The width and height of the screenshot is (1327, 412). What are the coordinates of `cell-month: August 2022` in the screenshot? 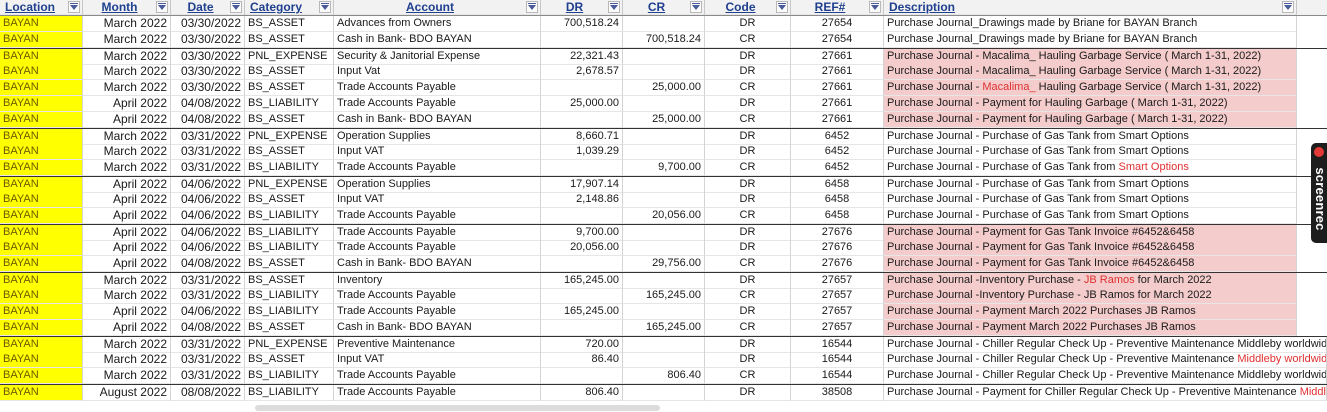 It's located at (127, 393).